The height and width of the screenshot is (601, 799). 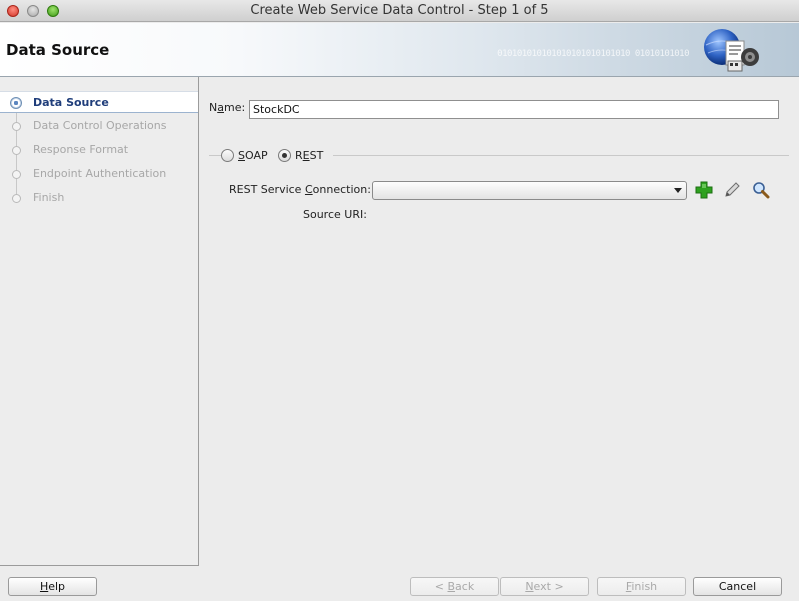 I want to click on step-data-control-operations: Data Control Operations, so click(x=99, y=126).